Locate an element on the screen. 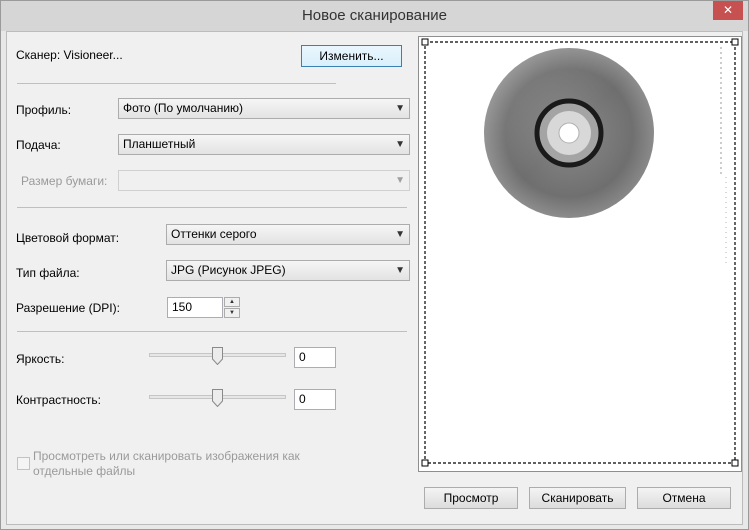 The image size is (749, 530). file-type-dropdown: JPG (Рисунок JPEG) ▼ is located at coordinates (288, 270).